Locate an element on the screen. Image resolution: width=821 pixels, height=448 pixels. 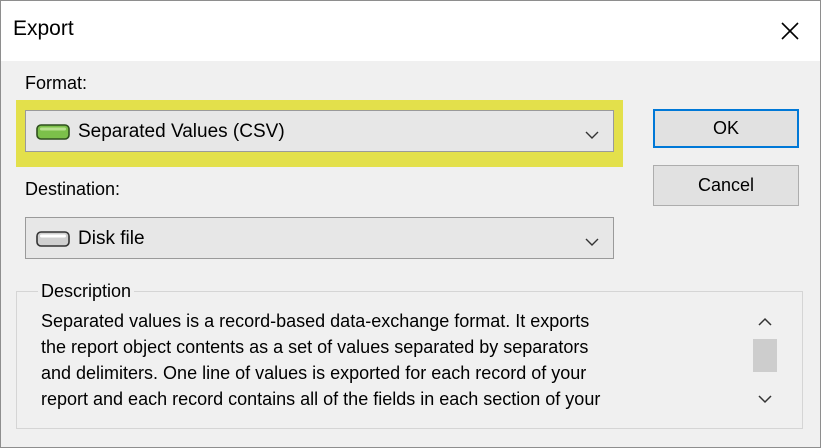
scroll-up-icon is located at coordinates (765, 322).